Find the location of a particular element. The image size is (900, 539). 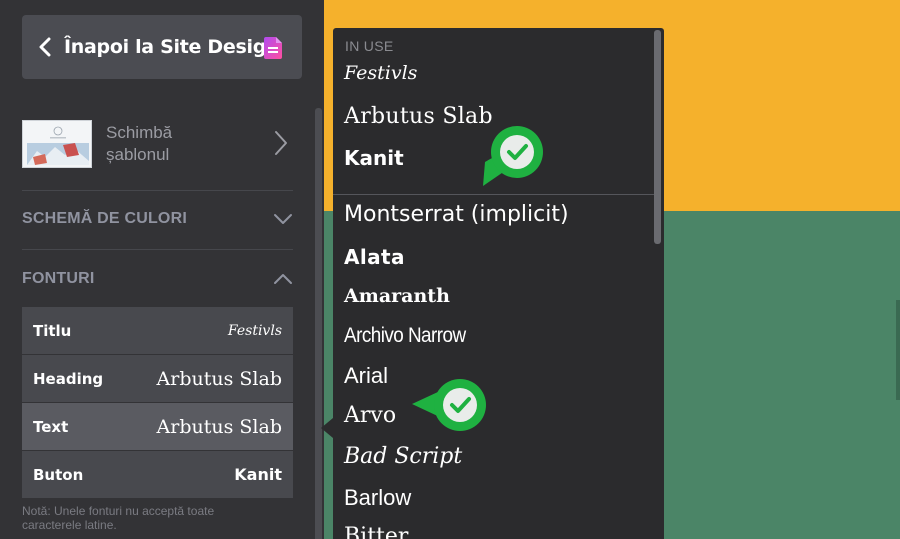

font-row-heading: Heading Arbutus Slab is located at coordinates (157, 378).